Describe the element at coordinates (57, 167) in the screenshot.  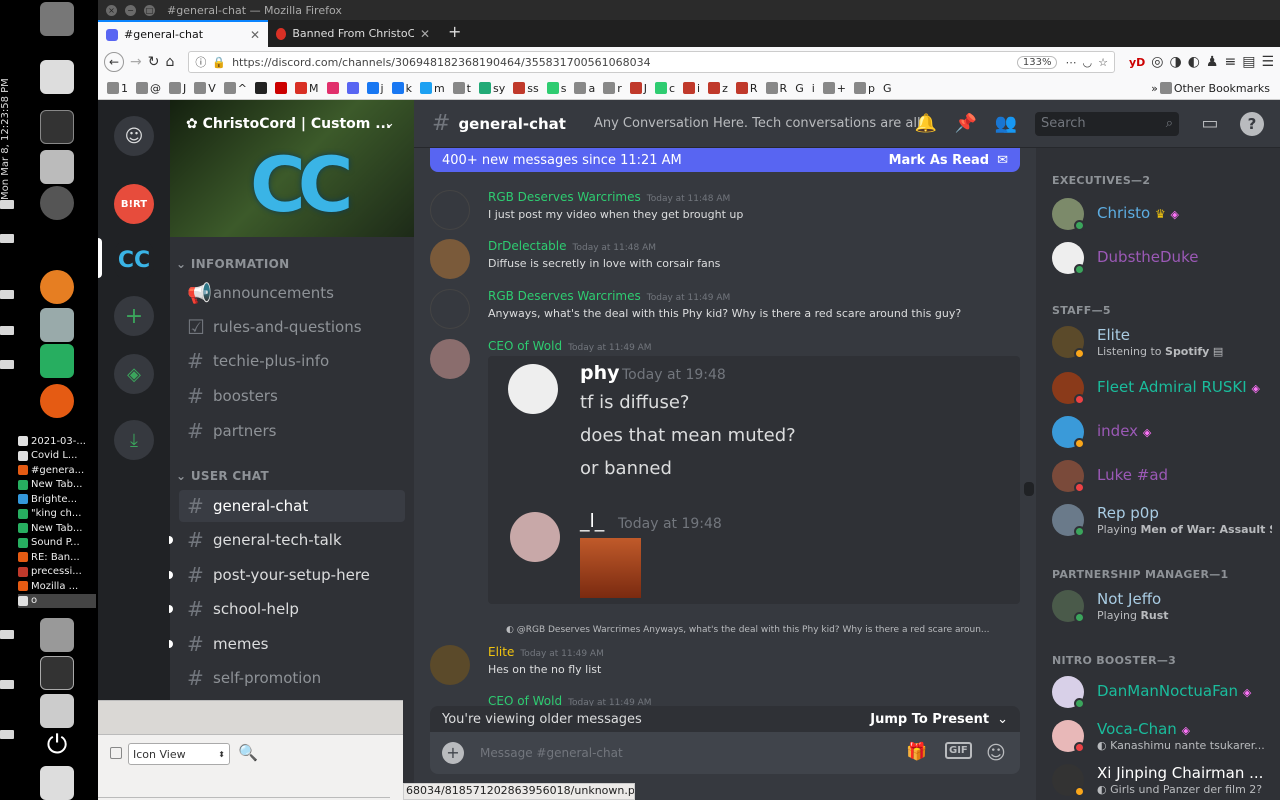
I see `scanner-icon` at that location.